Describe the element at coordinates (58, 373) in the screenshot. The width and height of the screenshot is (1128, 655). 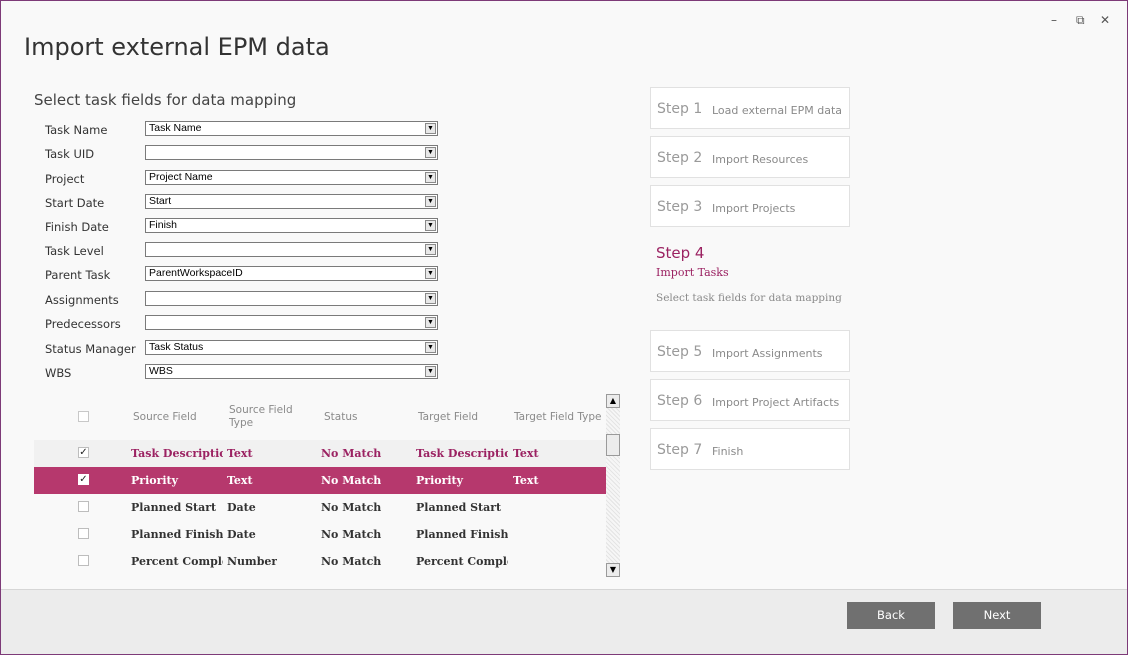
I see `field-label: WBS` at that location.